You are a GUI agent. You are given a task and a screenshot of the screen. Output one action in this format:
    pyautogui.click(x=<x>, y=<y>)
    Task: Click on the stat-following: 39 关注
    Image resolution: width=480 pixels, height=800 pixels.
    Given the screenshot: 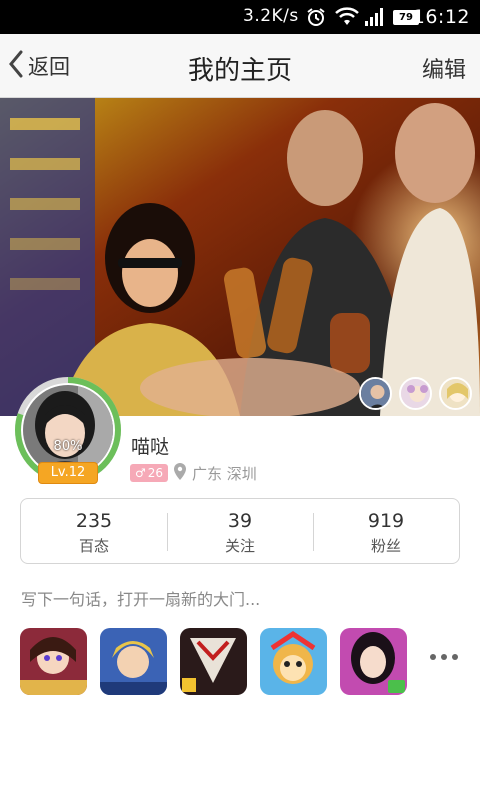 What is the action you would take?
    pyautogui.click(x=240, y=531)
    